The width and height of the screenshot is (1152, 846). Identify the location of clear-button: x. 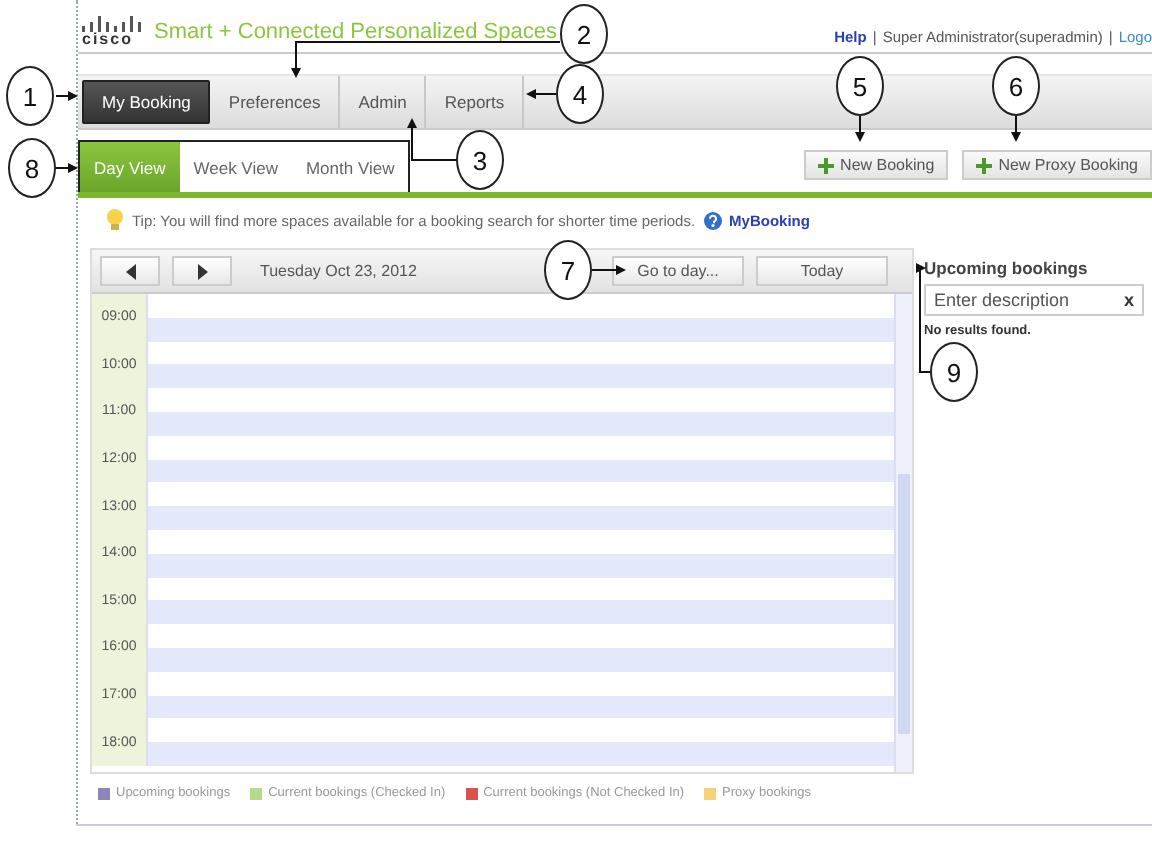
(1128, 300).